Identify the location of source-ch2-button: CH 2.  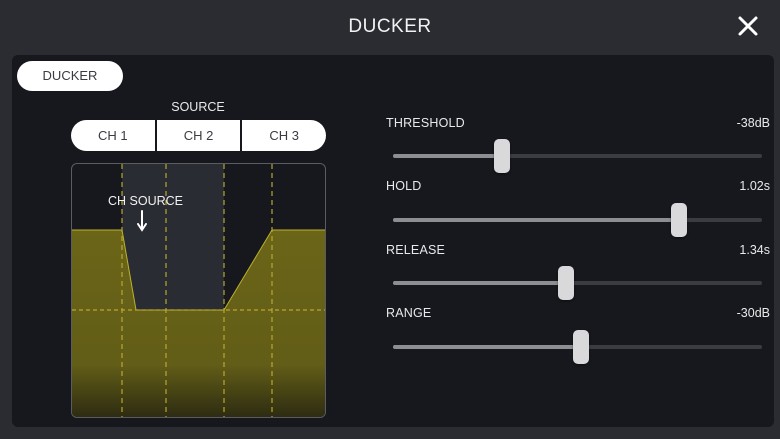
(200, 135).